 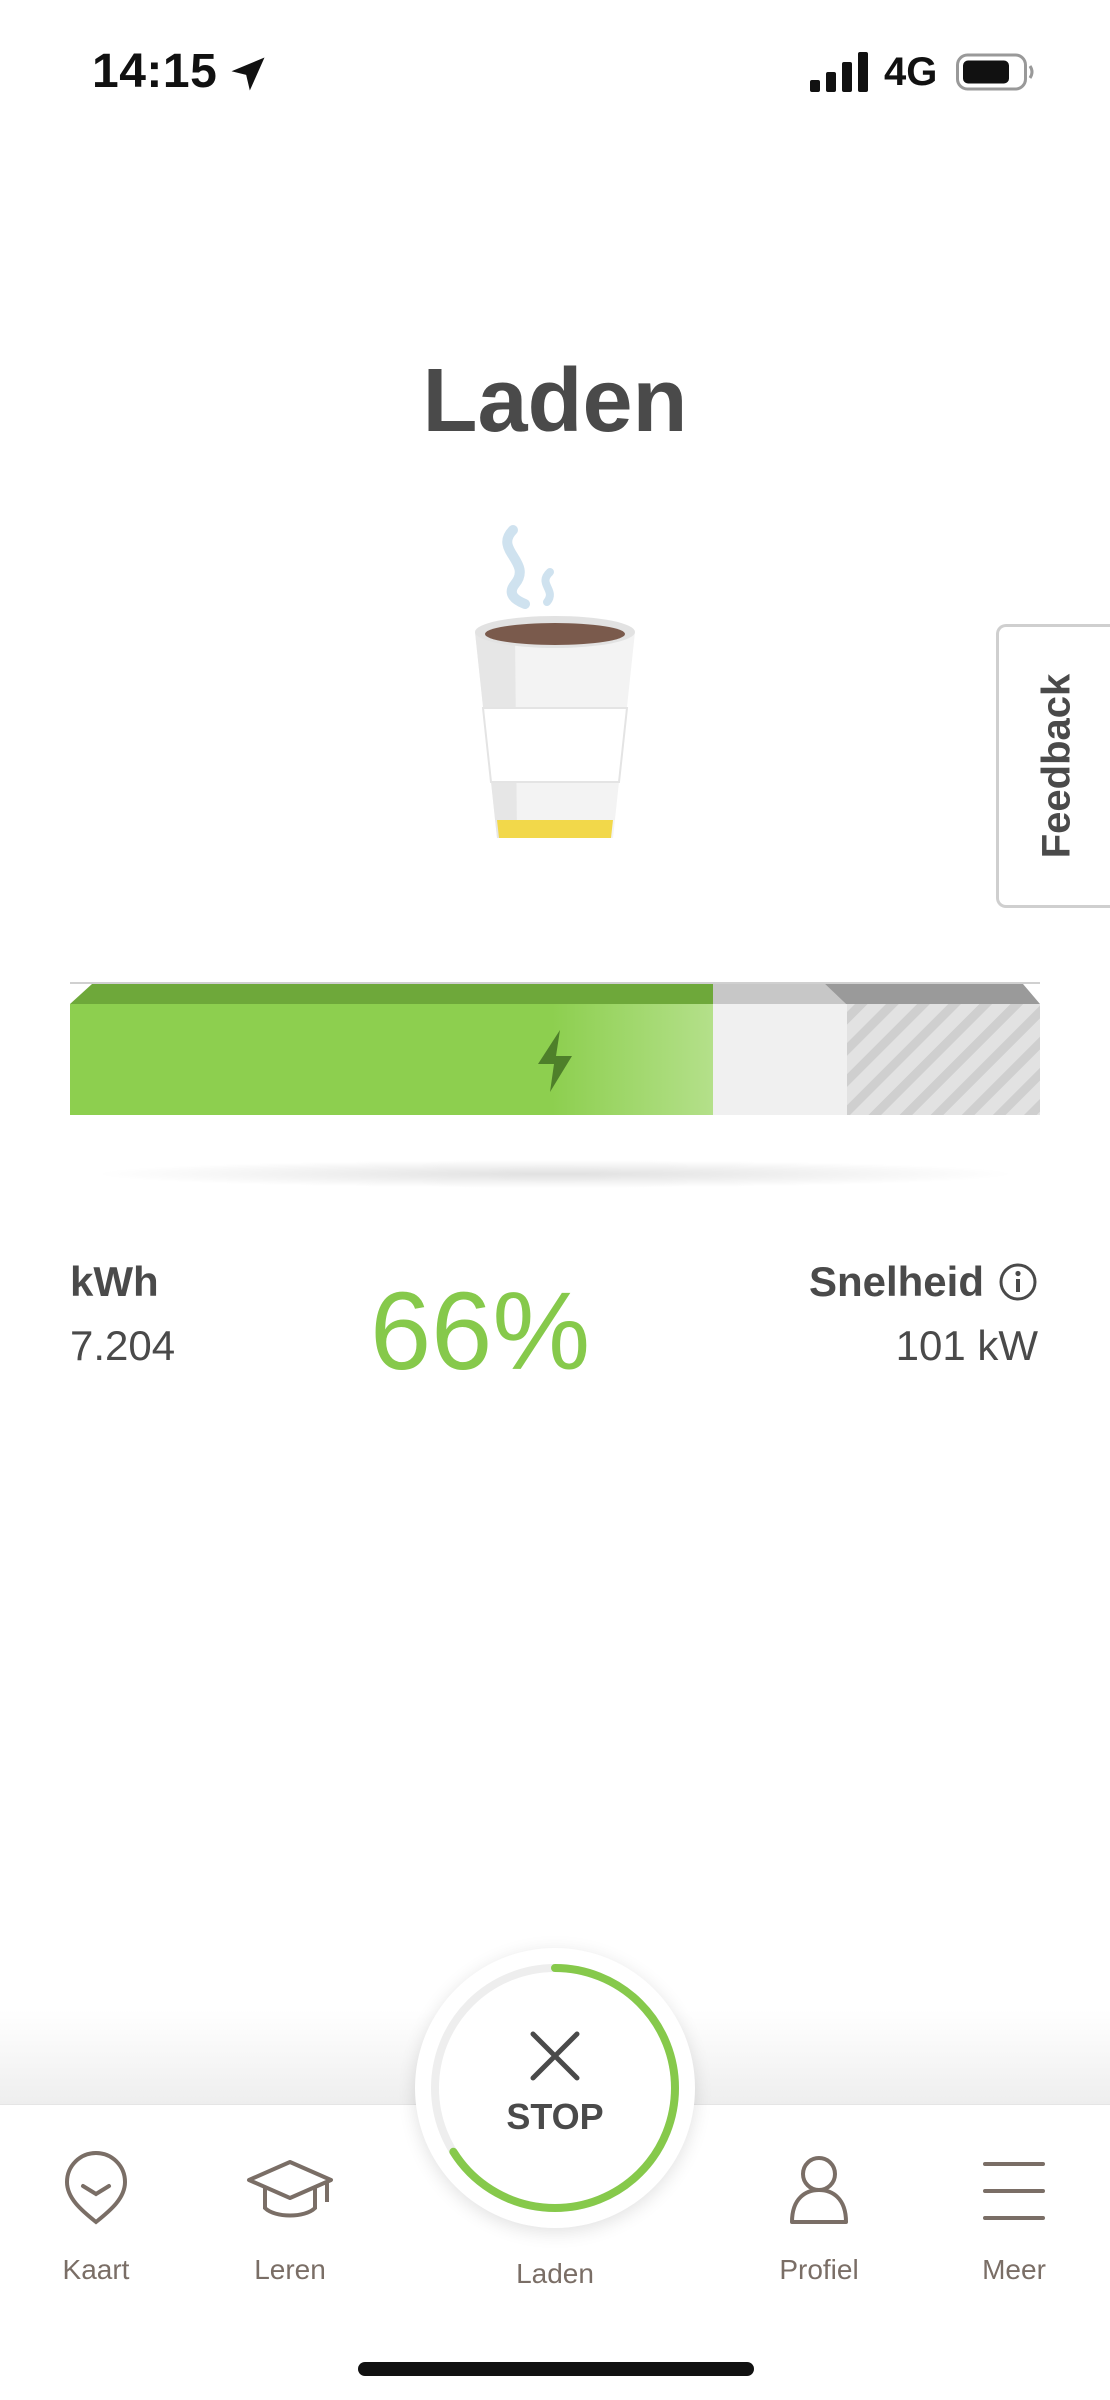 I want to click on home-indicator, so click(x=556, y=2369).